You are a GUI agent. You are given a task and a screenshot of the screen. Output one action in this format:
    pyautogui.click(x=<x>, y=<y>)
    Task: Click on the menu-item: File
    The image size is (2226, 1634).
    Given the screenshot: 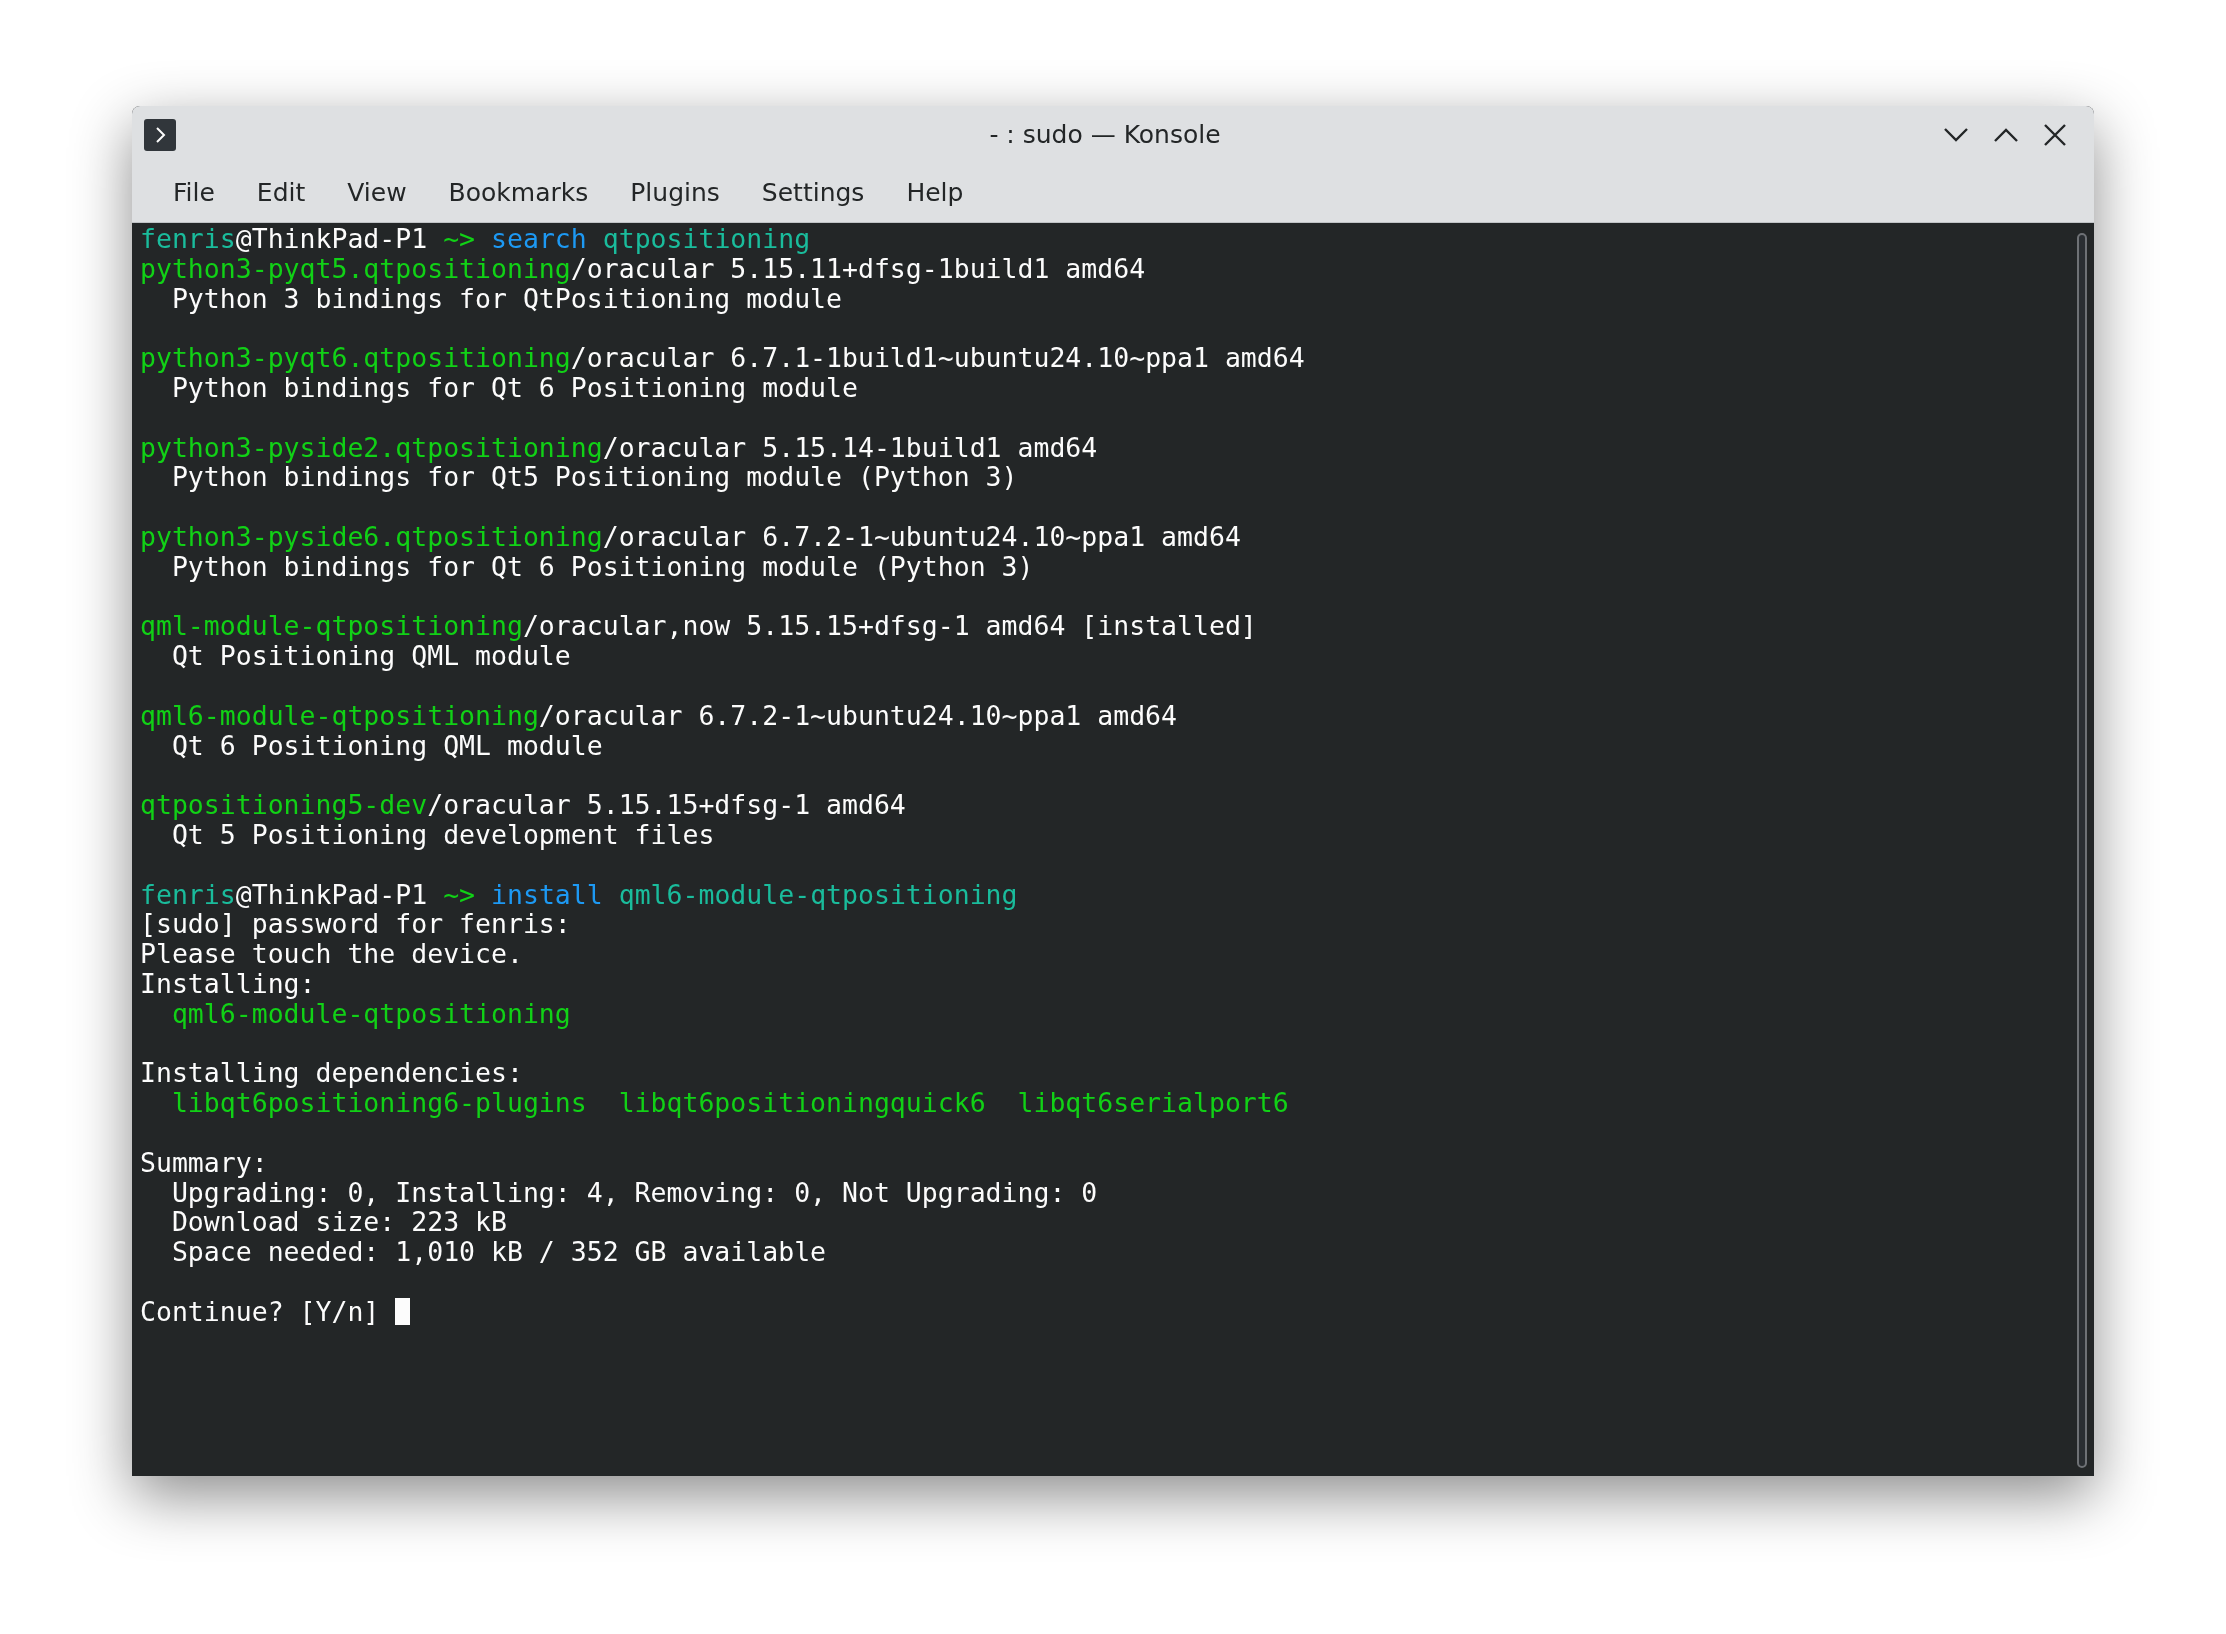 What is the action you would take?
    pyautogui.click(x=194, y=192)
    